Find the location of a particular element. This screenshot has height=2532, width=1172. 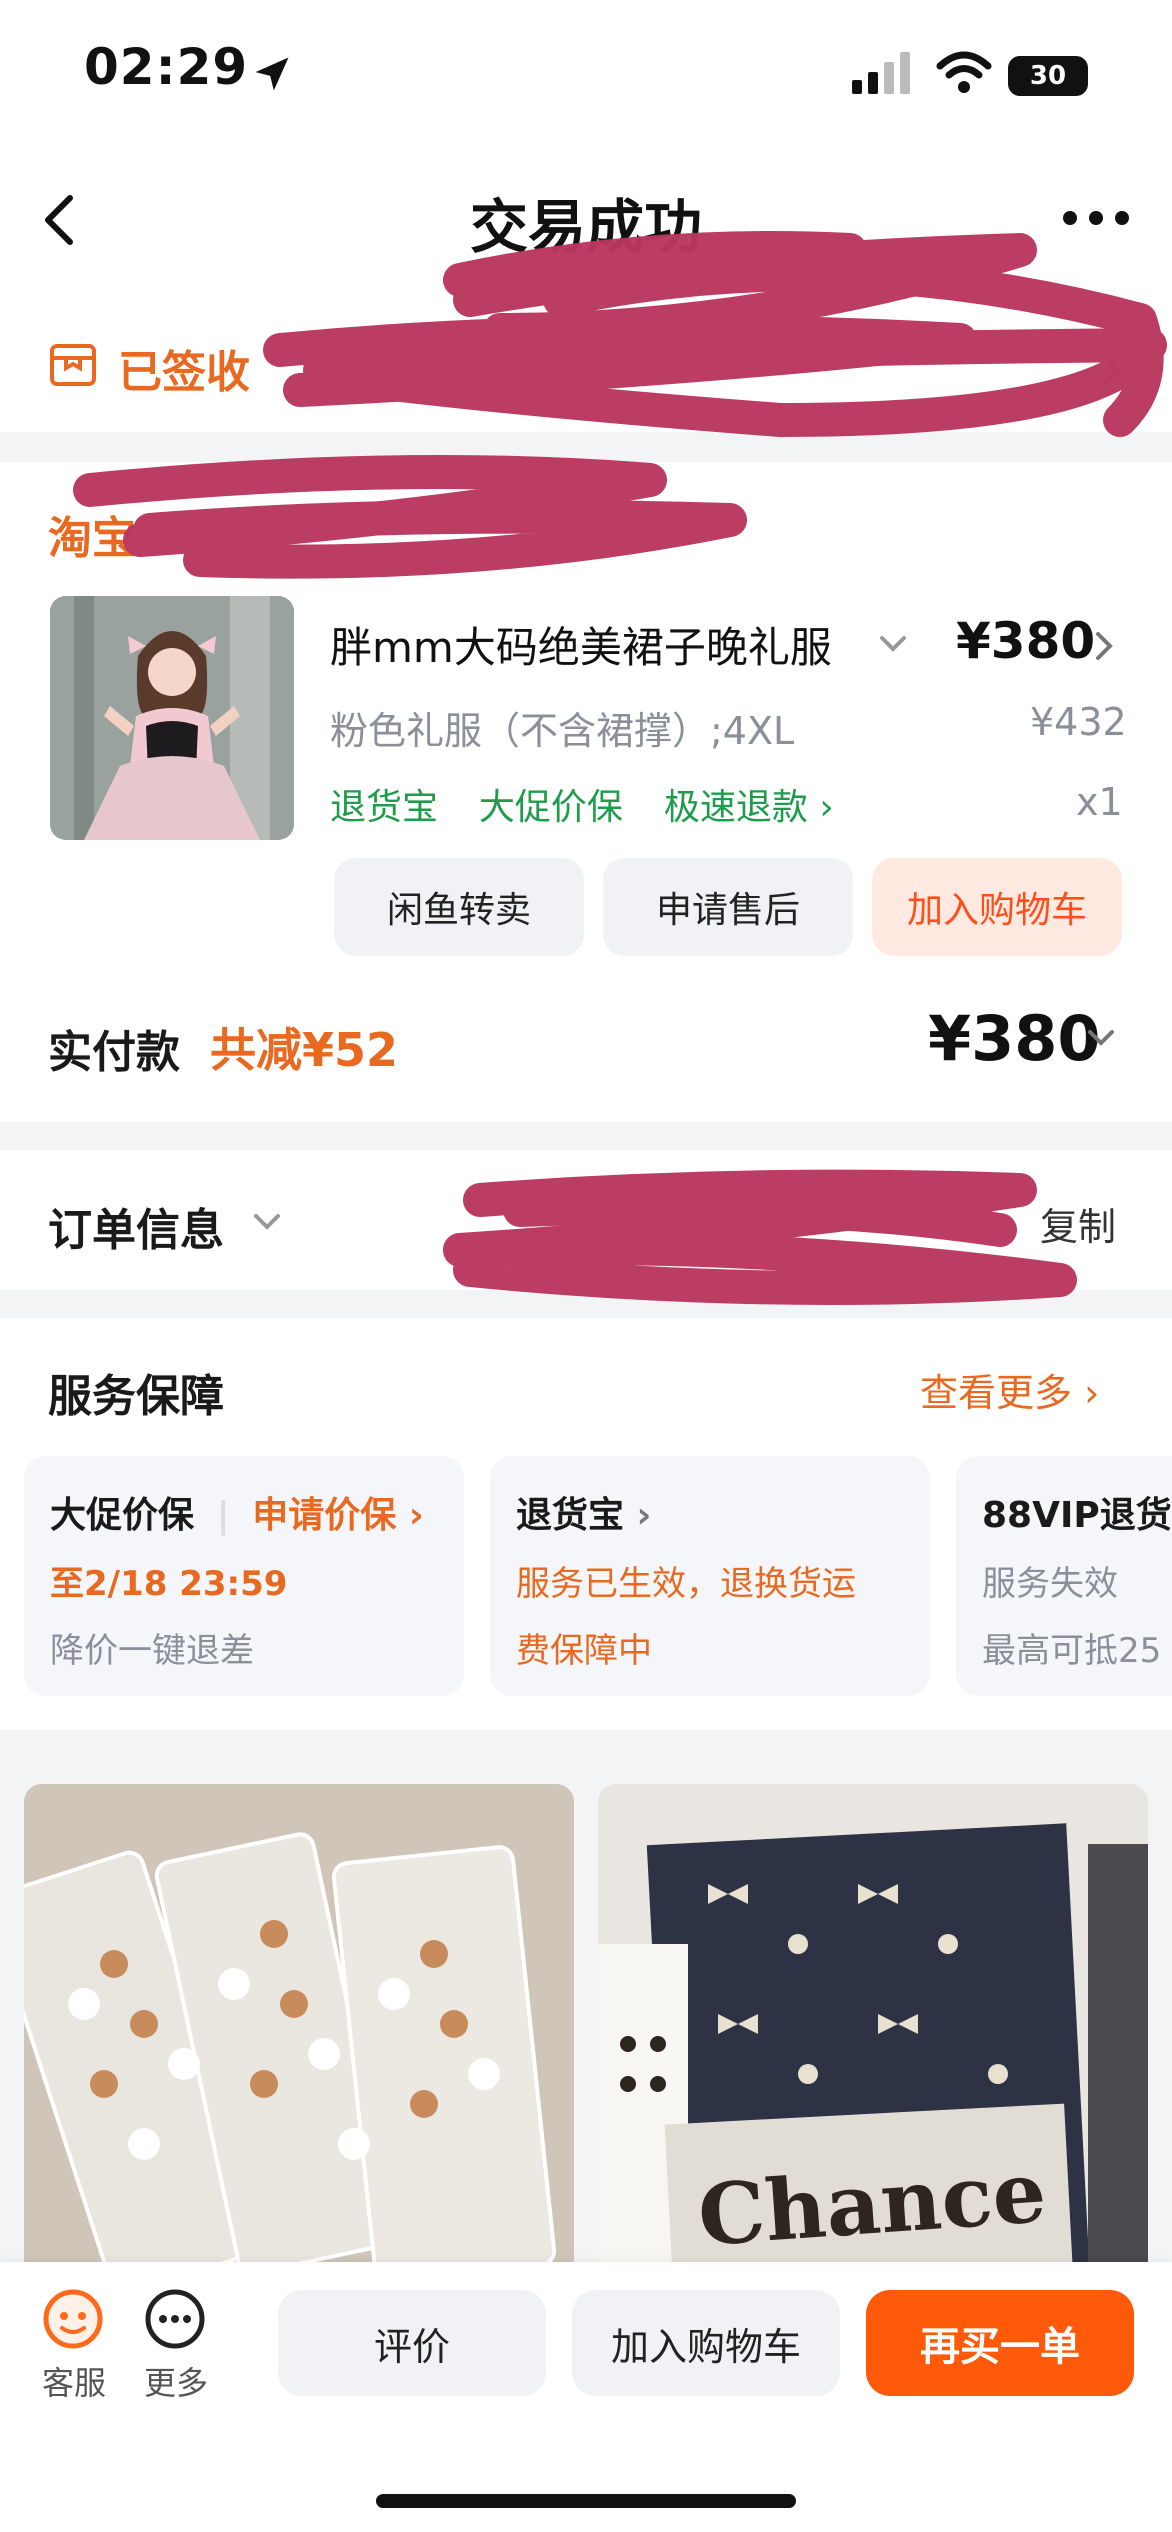

svc-status: 服务失效 is located at coordinates (1050, 1584).